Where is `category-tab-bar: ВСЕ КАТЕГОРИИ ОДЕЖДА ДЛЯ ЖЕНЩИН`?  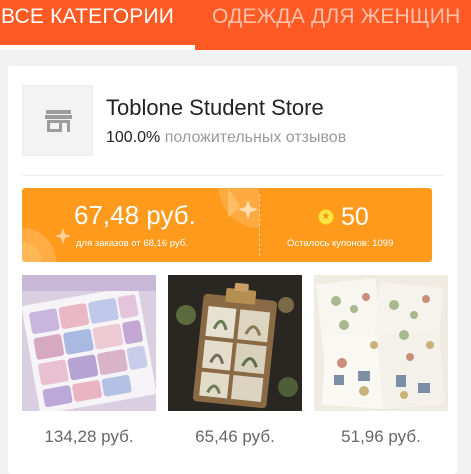 category-tab-bar: ВСЕ КАТЕГОРИИ ОДЕЖДА ДЛЯ ЖЕНЩИН is located at coordinates (235, 25).